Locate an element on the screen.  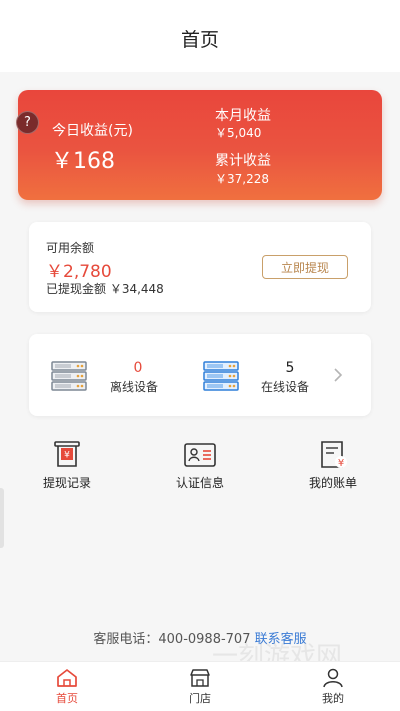
id-card-icon is located at coordinates (200, 455).